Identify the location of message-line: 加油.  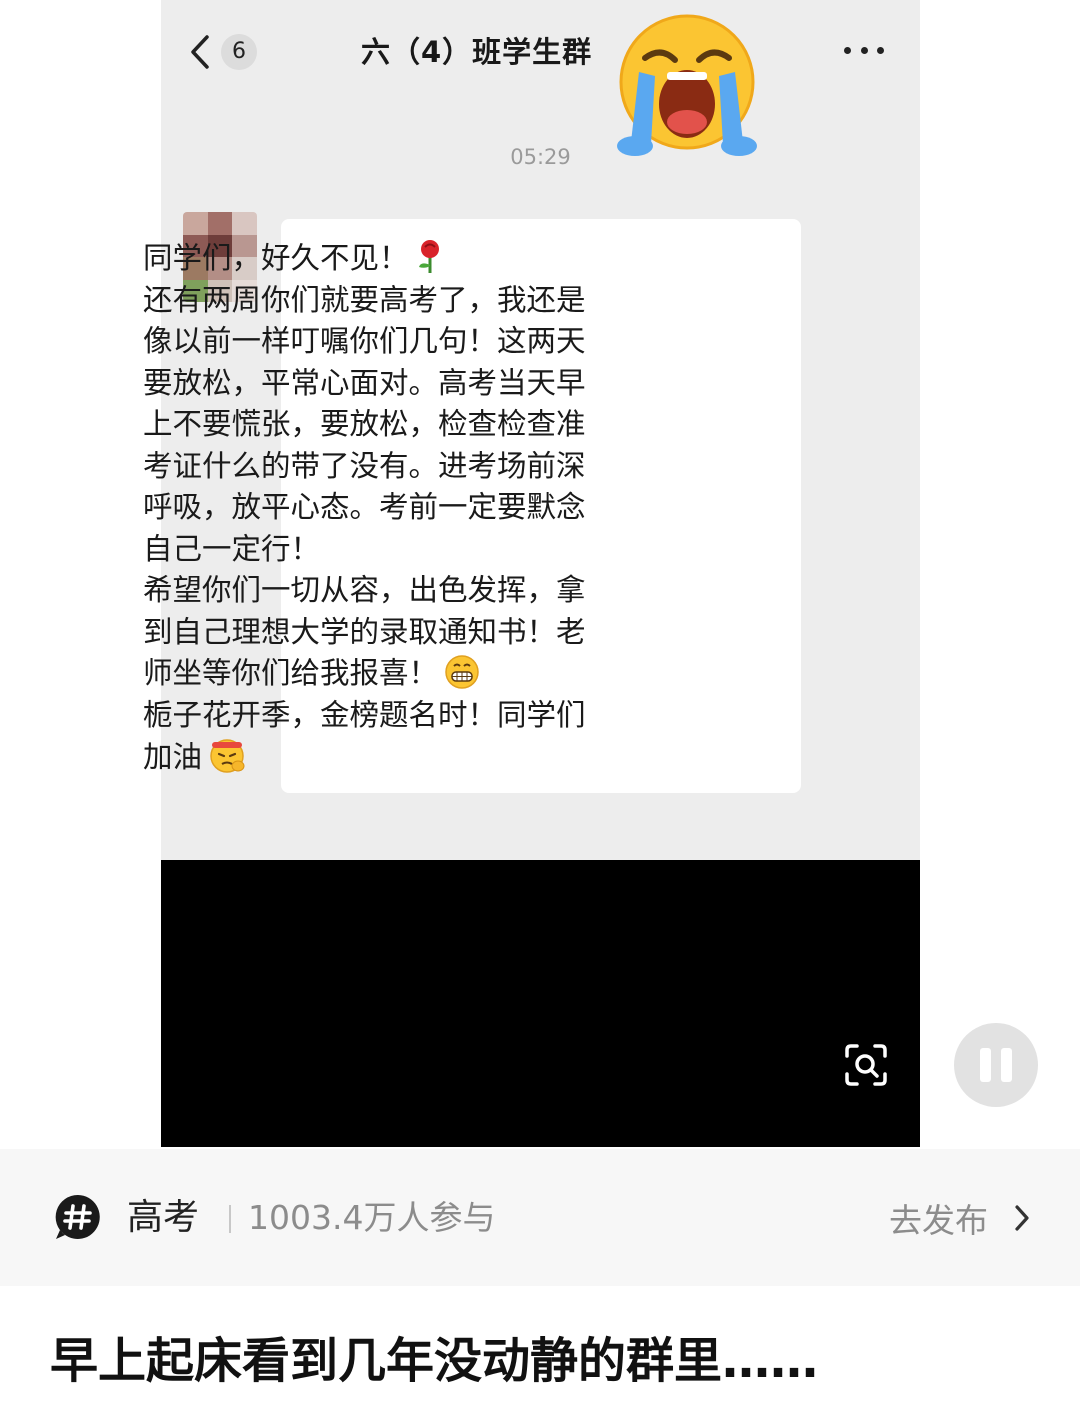
(383, 757).